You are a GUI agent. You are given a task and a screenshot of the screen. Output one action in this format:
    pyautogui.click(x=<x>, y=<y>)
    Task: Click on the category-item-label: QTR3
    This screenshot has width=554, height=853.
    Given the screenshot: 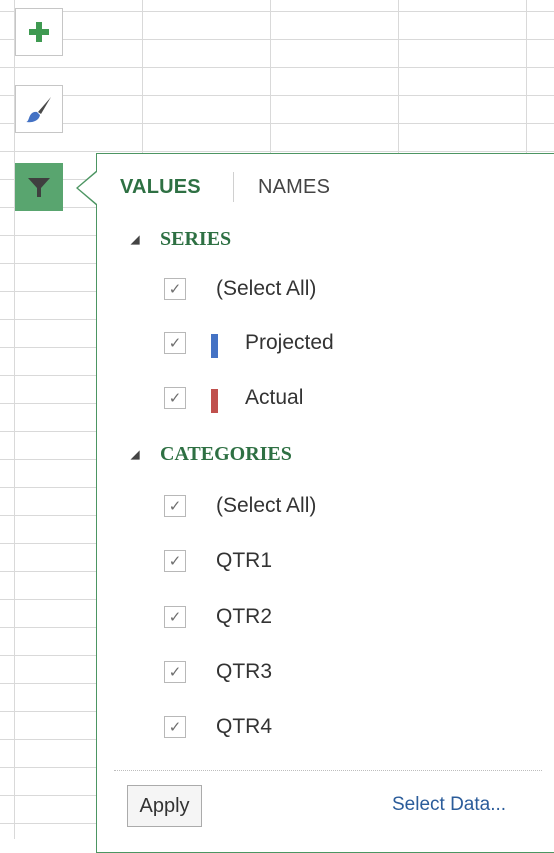 What is the action you would take?
    pyautogui.click(x=244, y=671)
    